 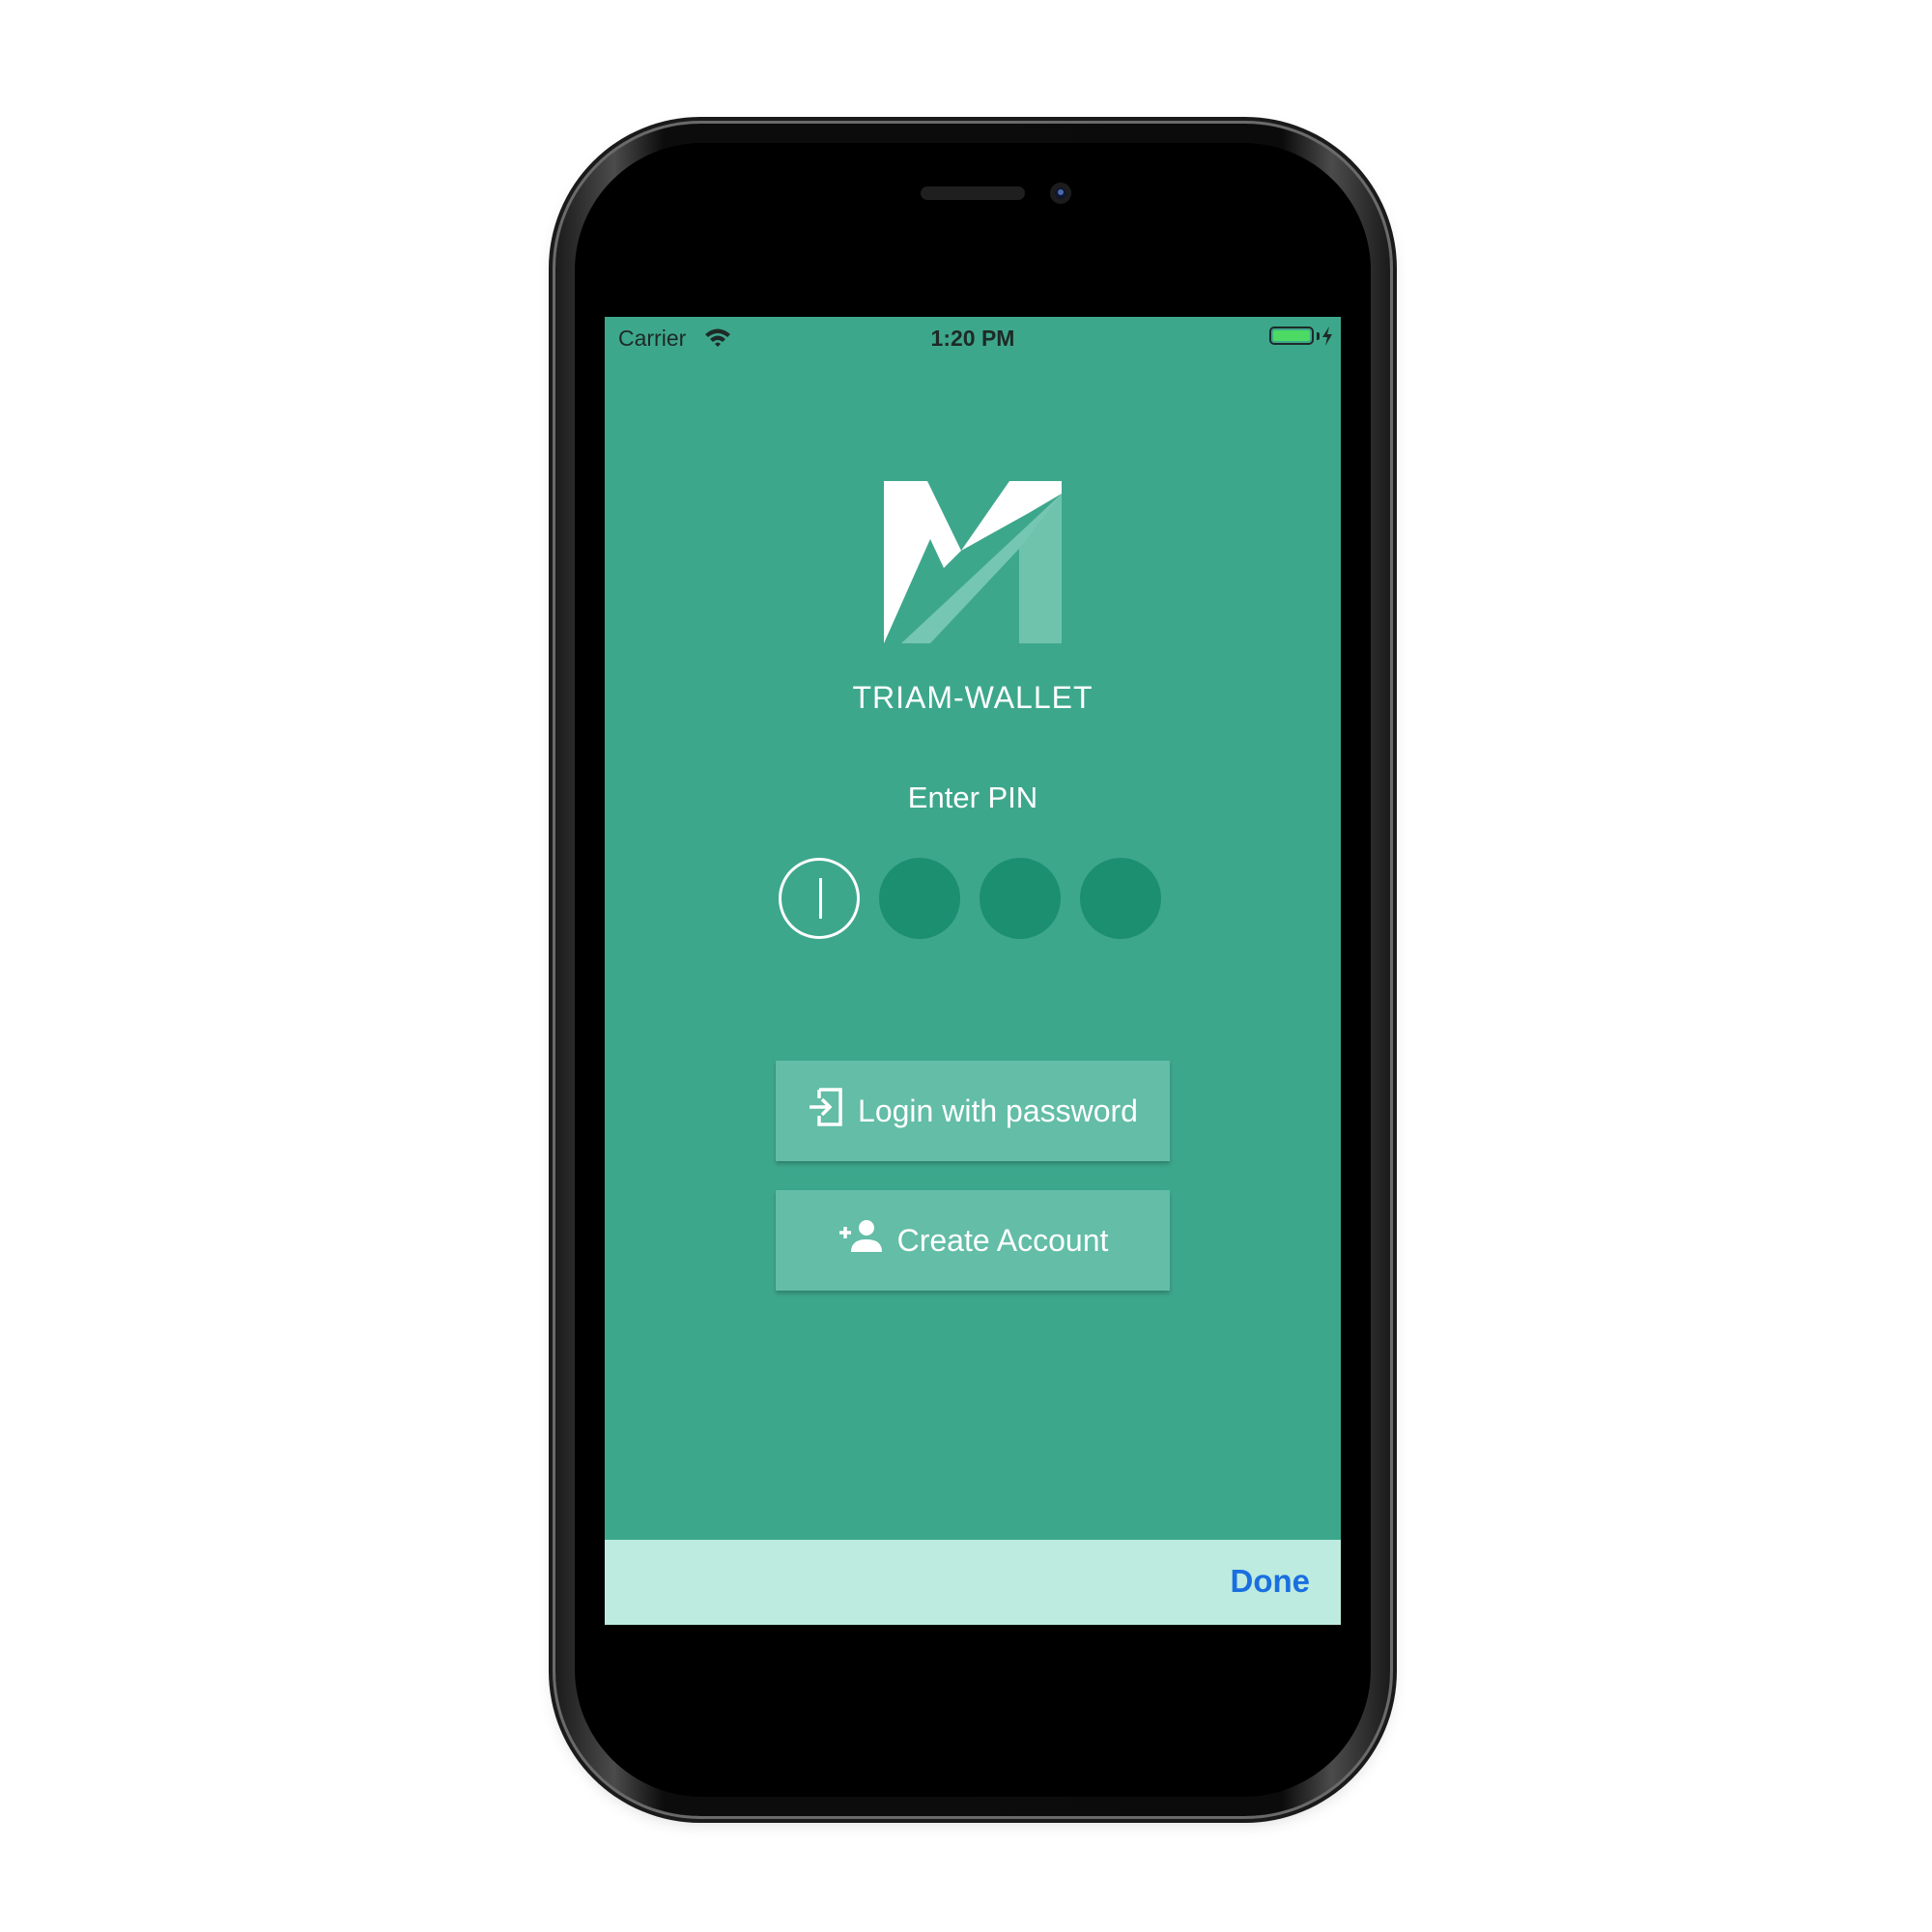 What do you see at coordinates (973, 562) in the screenshot?
I see `triam-logo` at bounding box center [973, 562].